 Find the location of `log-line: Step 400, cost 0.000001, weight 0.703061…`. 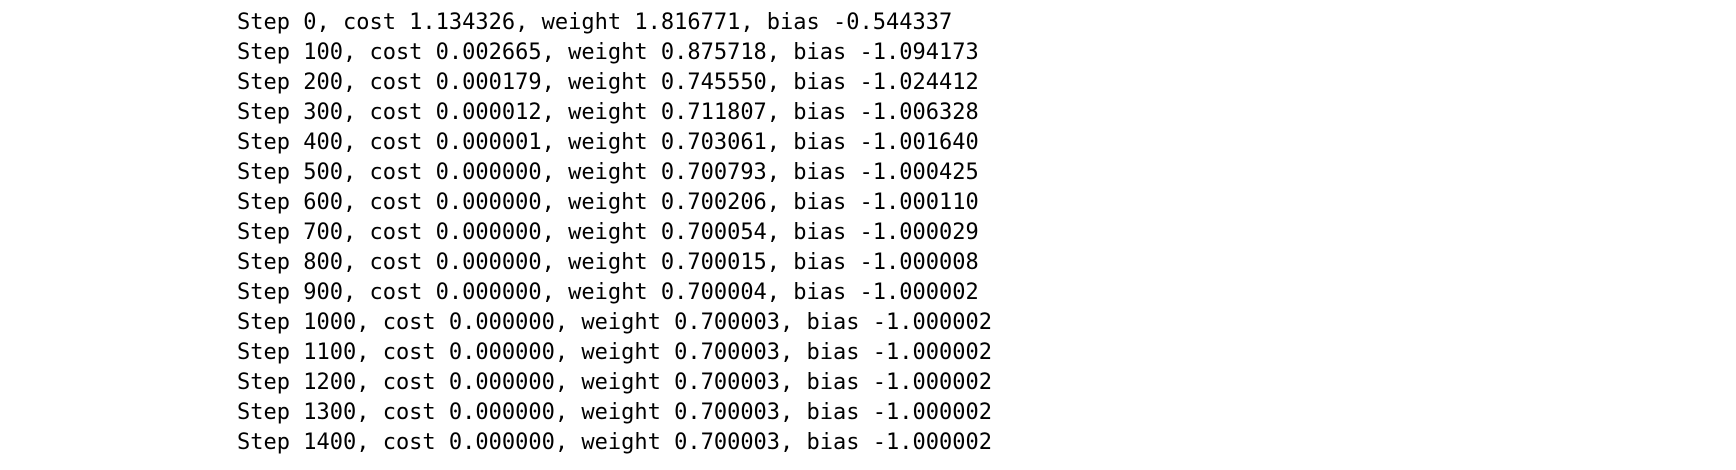

log-line: Step 400, cost 0.000001, weight 0.703061… is located at coordinates (608, 142).